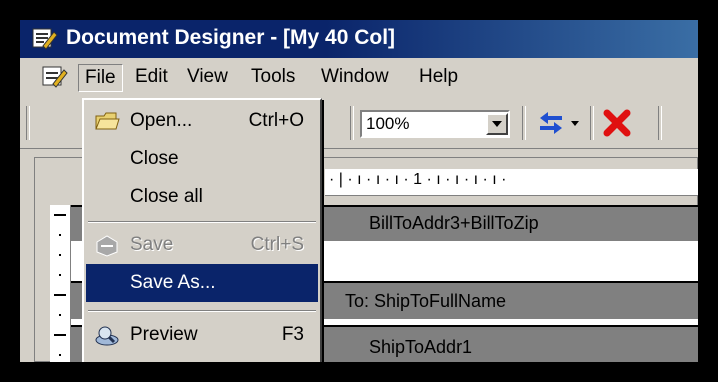  I want to click on vertical-ruler, so click(60, 283).